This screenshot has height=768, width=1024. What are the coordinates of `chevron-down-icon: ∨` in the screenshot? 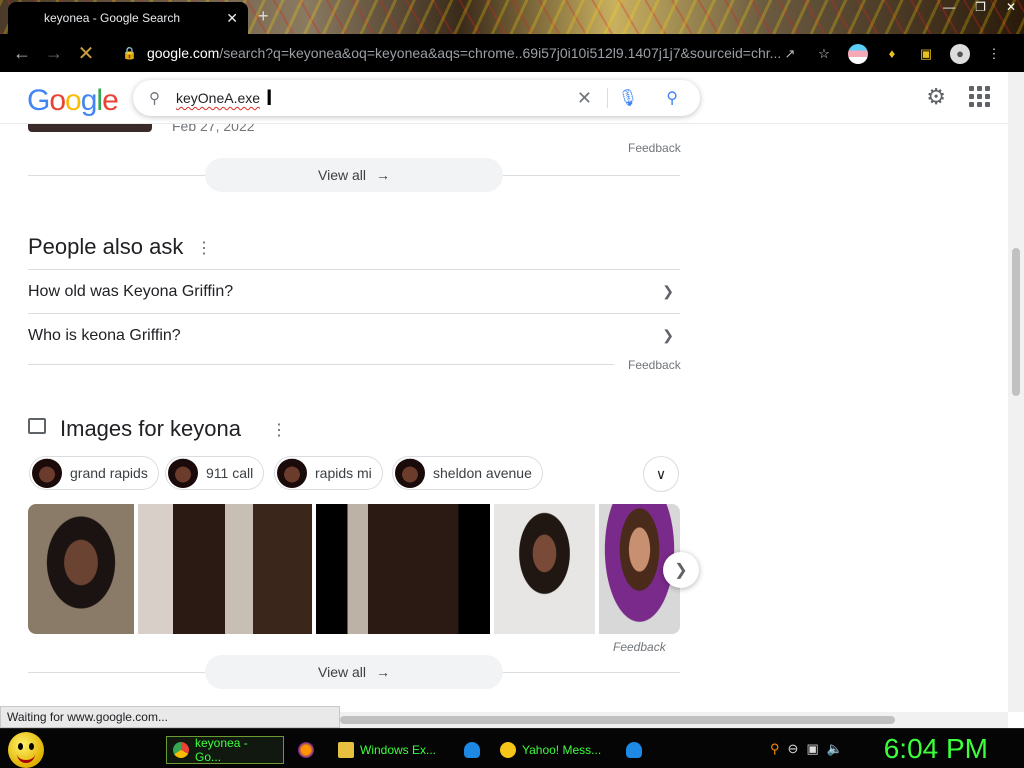 It's located at (661, 473).